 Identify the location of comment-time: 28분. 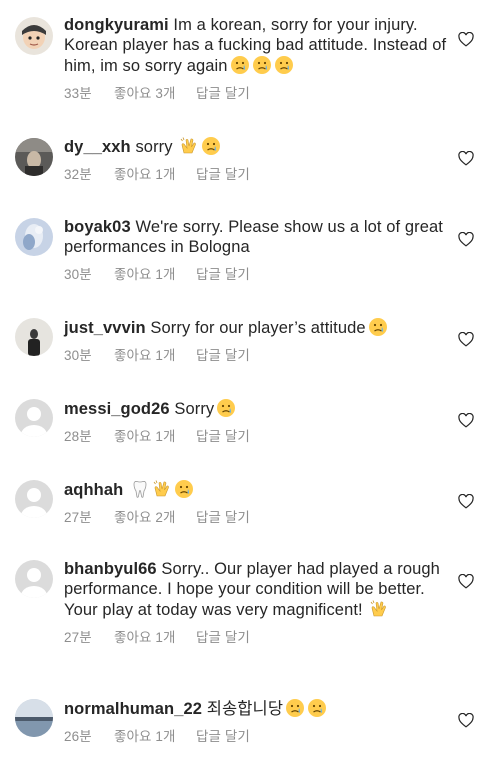
(78, 436).